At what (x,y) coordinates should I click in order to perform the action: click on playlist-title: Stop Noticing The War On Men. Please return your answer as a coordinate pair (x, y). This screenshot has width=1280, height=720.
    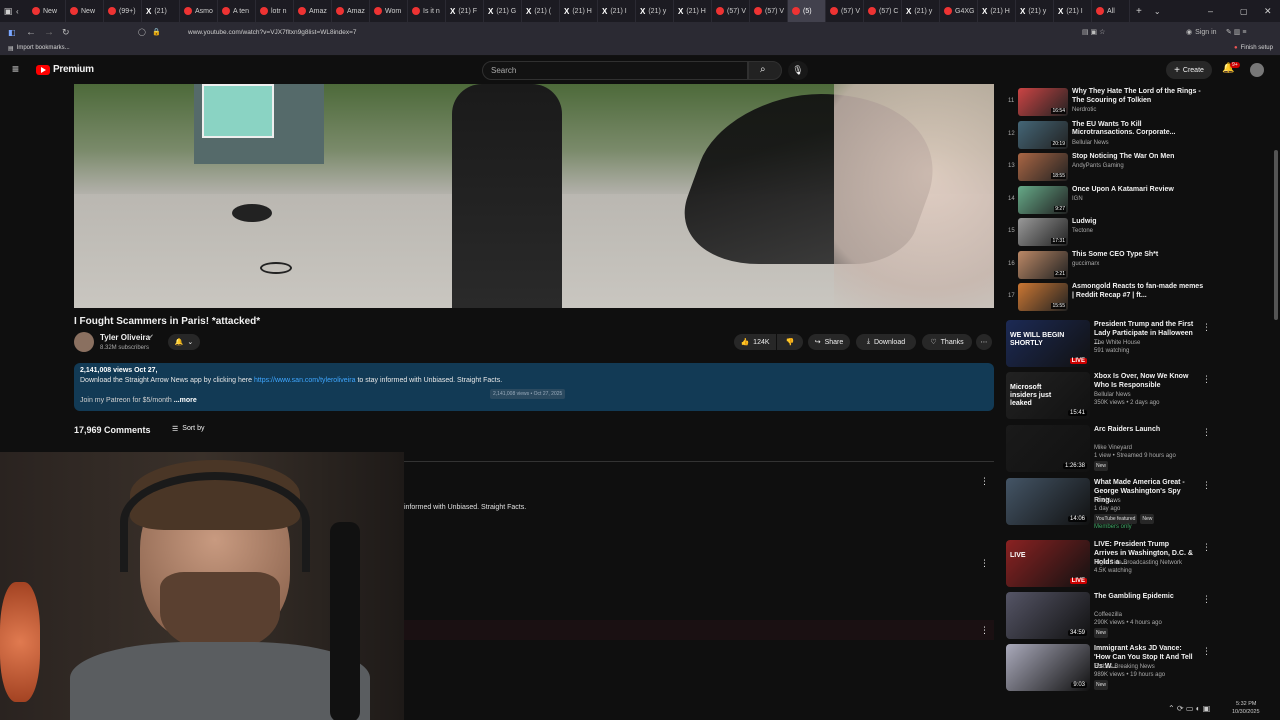
    Looking at the image, I should click on (1138, 157).